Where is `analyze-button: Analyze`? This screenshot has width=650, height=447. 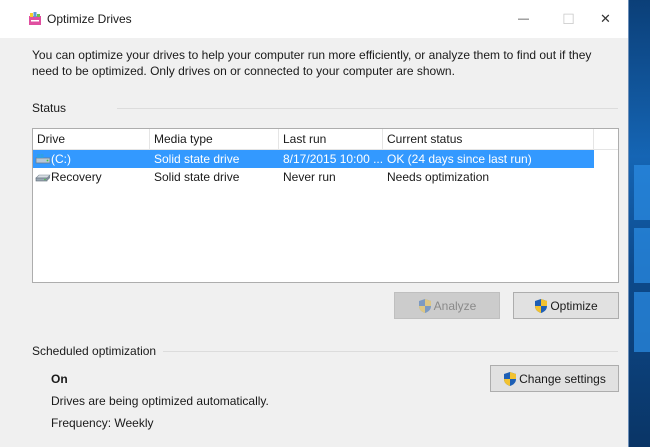
analyze-button: Analyze is located at coordinates (447, 305).